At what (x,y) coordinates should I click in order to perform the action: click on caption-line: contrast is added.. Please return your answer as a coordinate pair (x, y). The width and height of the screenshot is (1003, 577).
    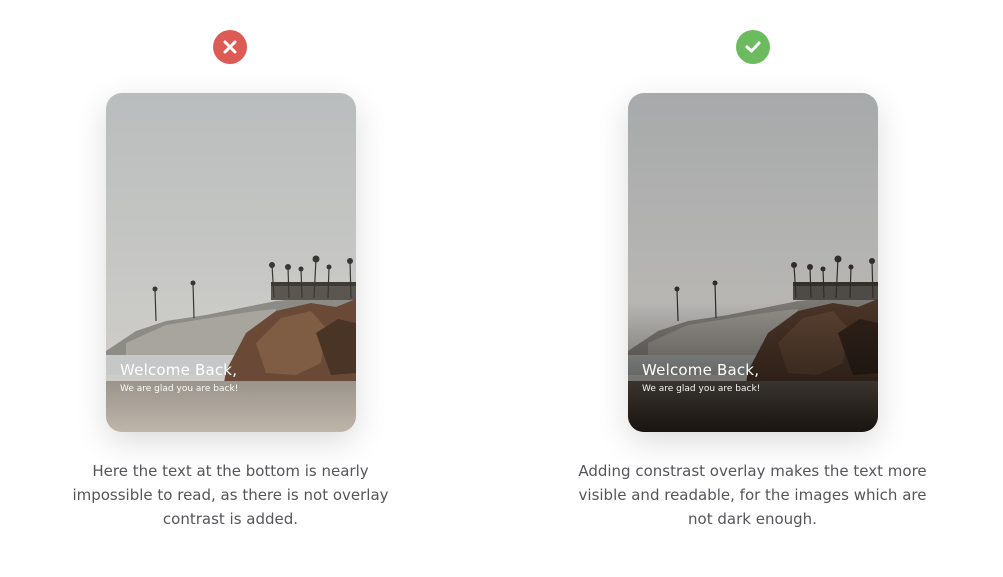
    Looking at the image, I should click on (230, 519).